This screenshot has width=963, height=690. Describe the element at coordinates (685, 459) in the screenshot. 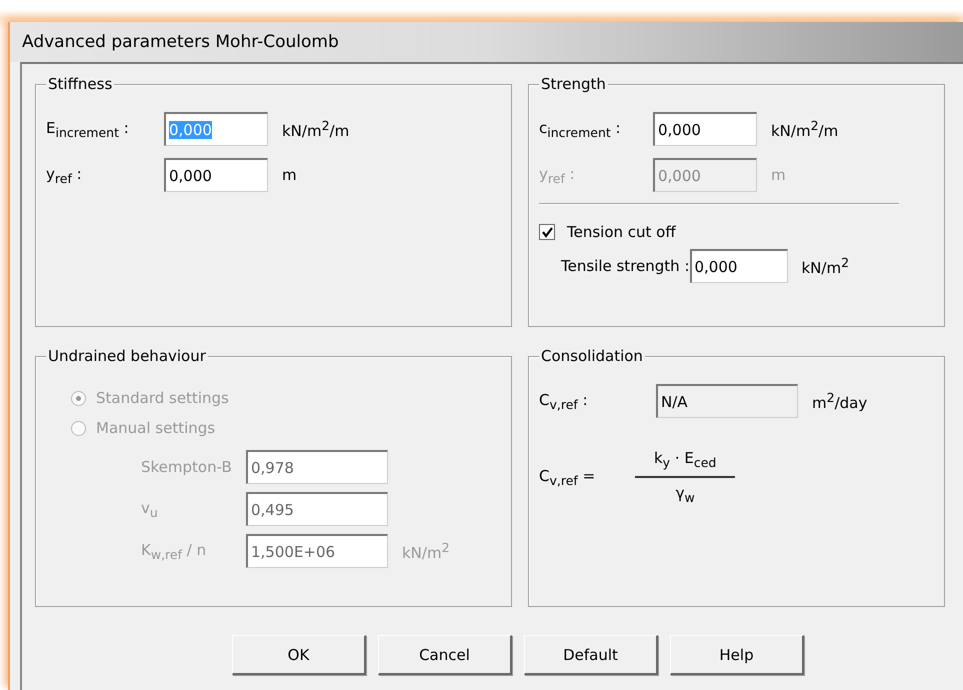

I see `formula-numerator: k$_{y}$ · E$_{ced}$` at that location.